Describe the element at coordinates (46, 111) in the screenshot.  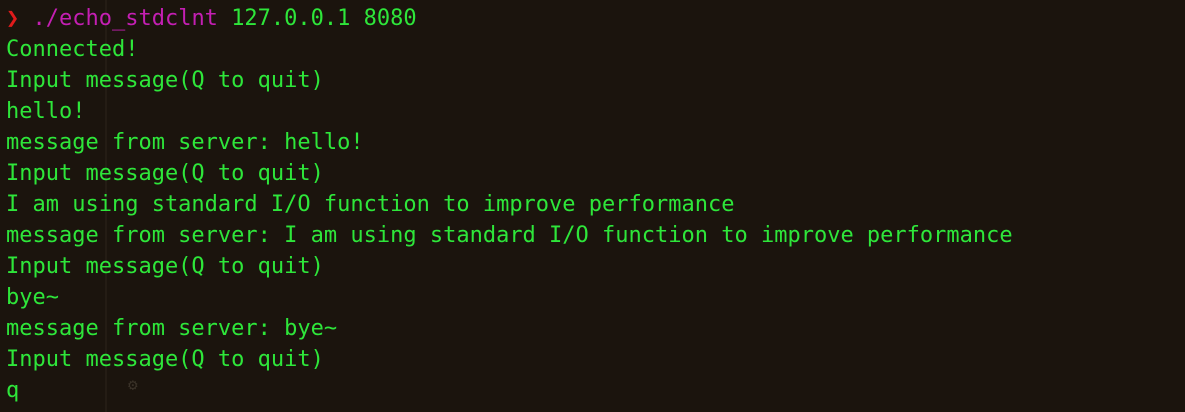
I see `output-line: hello!` at that location.